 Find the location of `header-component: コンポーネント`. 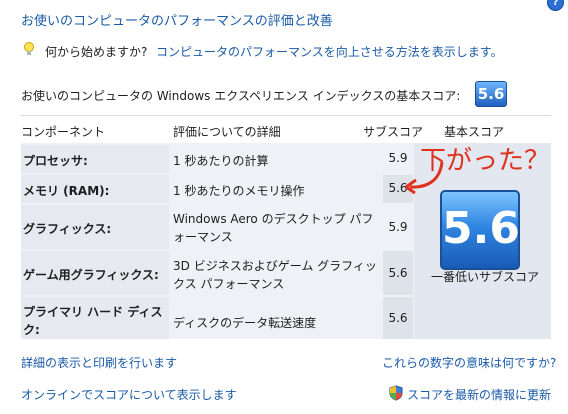

header-component: コンポーネント is located at coordinates (63, 132).